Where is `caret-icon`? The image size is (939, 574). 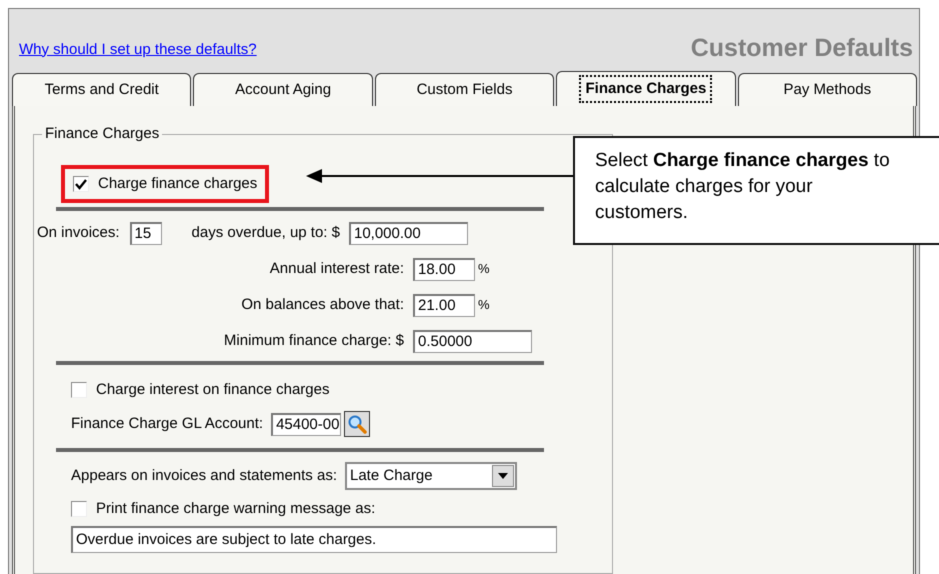 caret-icon is located at coordinates (503, 476).